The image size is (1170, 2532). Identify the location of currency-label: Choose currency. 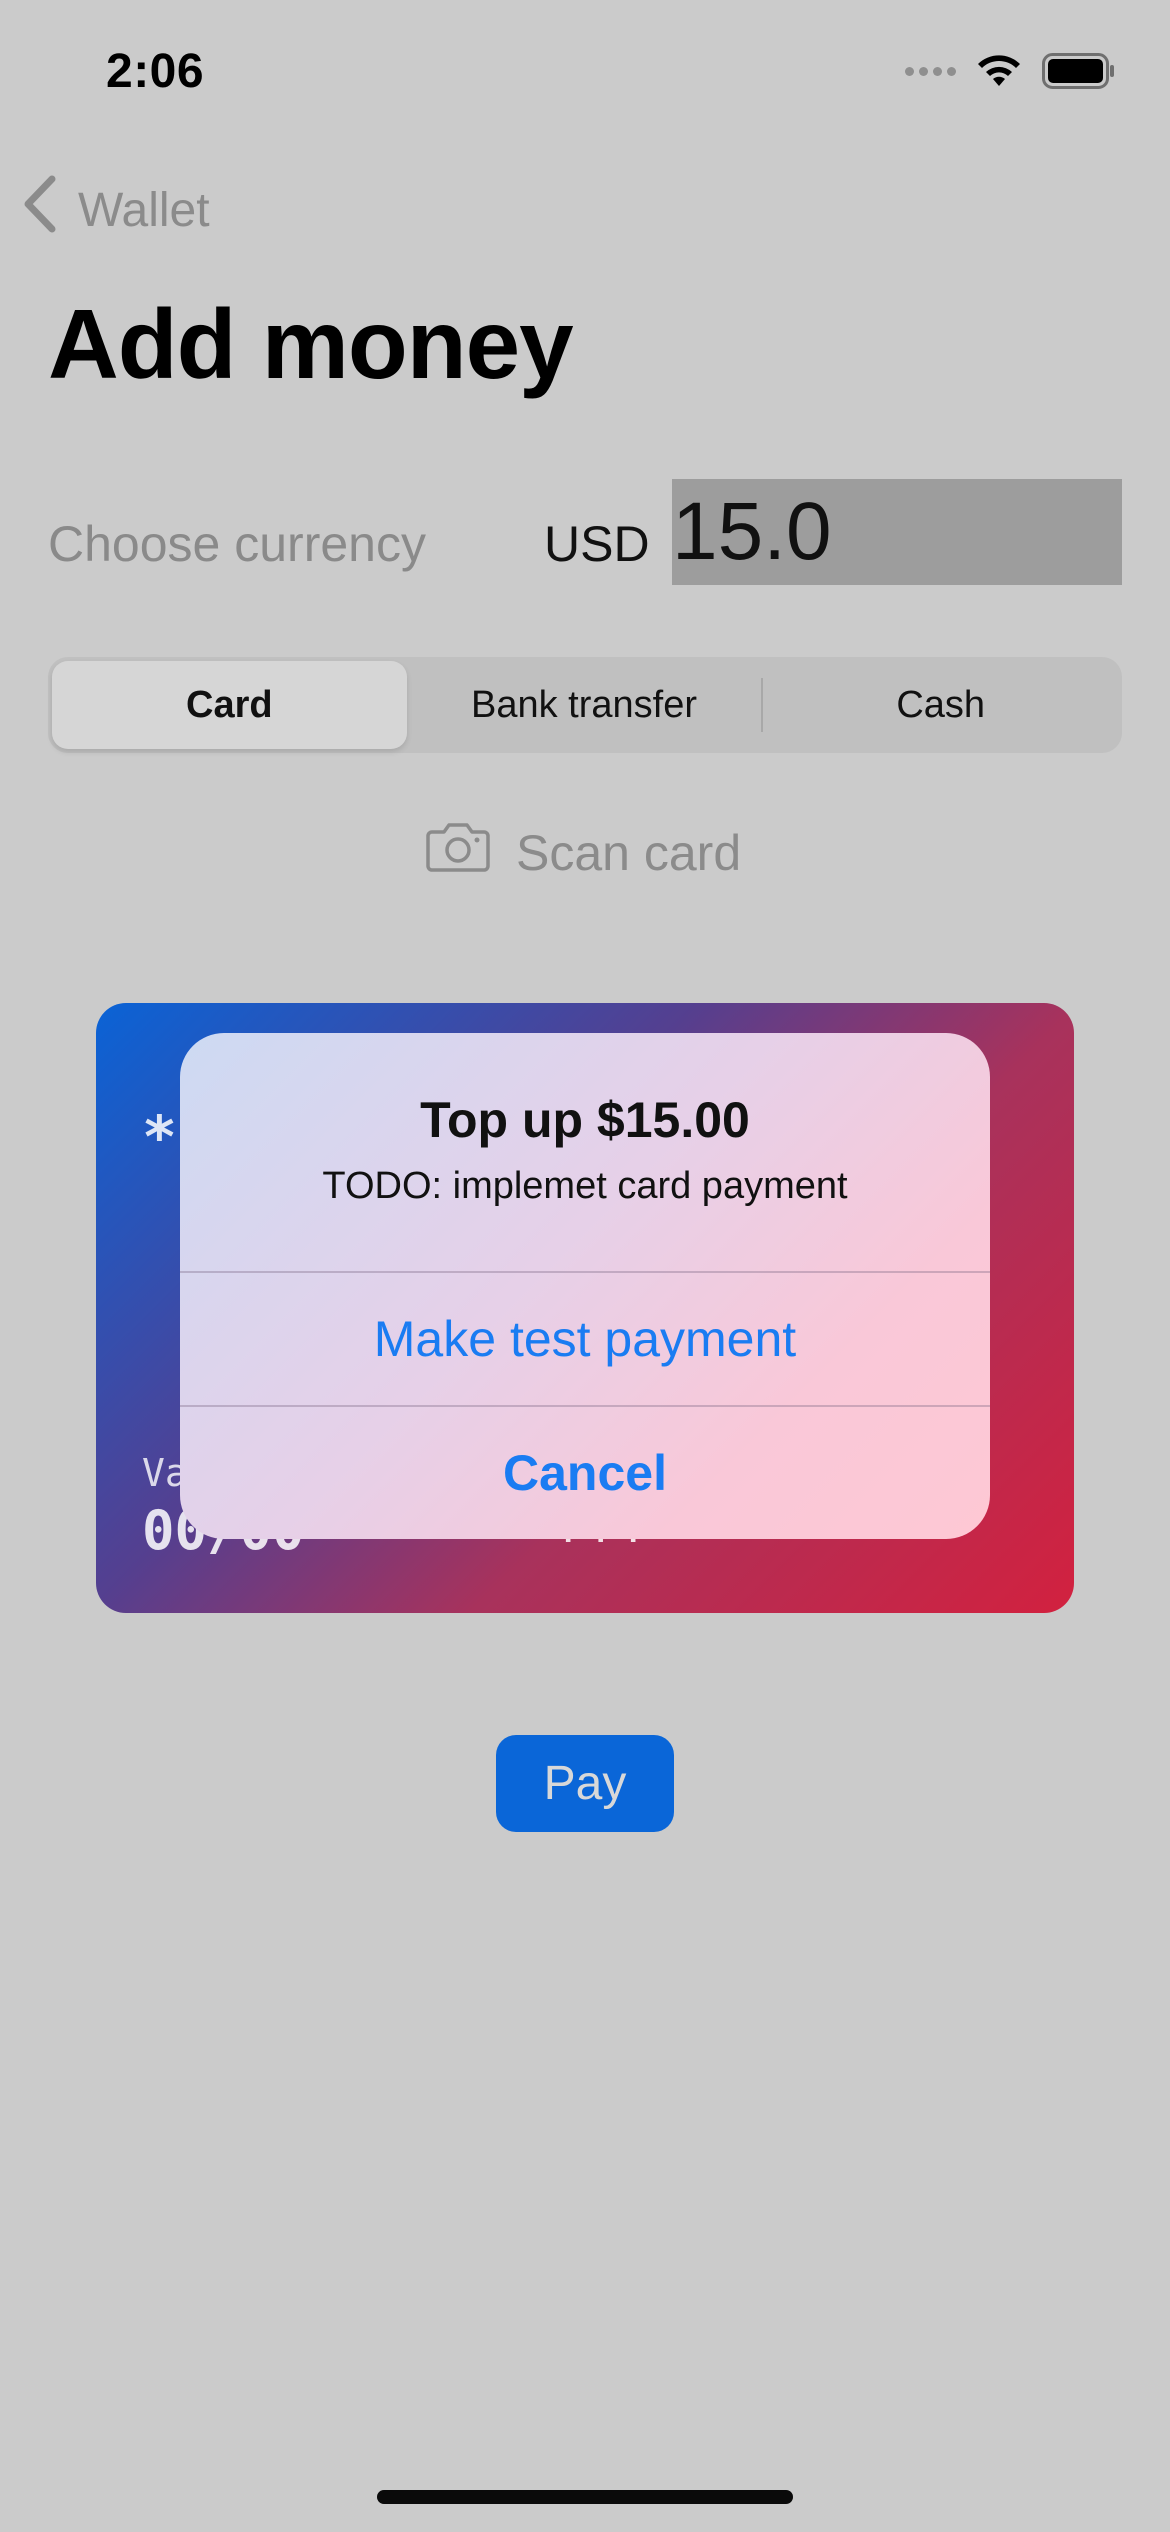
(237, 544).